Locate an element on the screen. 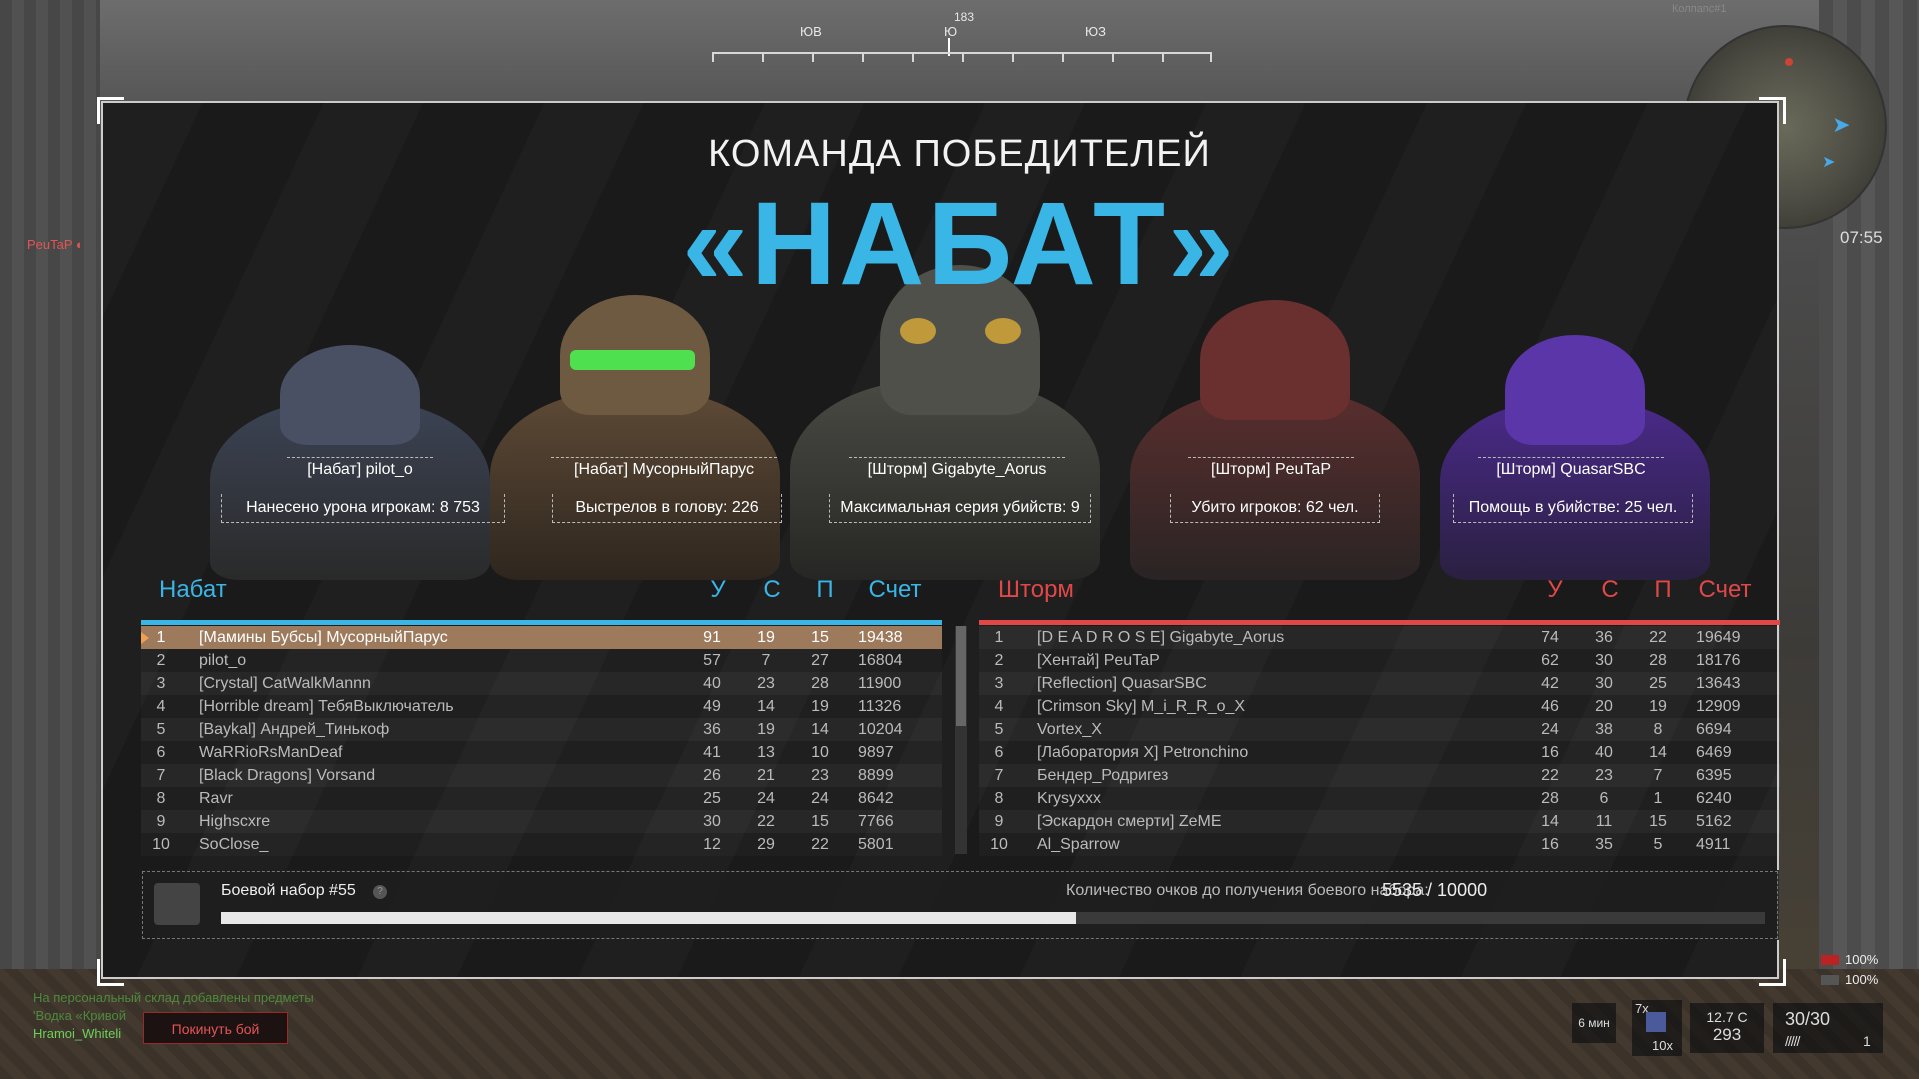 The image size is (1919, 1079). award-stat-1: Нанесено урона игрокам: 8 753 is located at coordinates (363, 508).